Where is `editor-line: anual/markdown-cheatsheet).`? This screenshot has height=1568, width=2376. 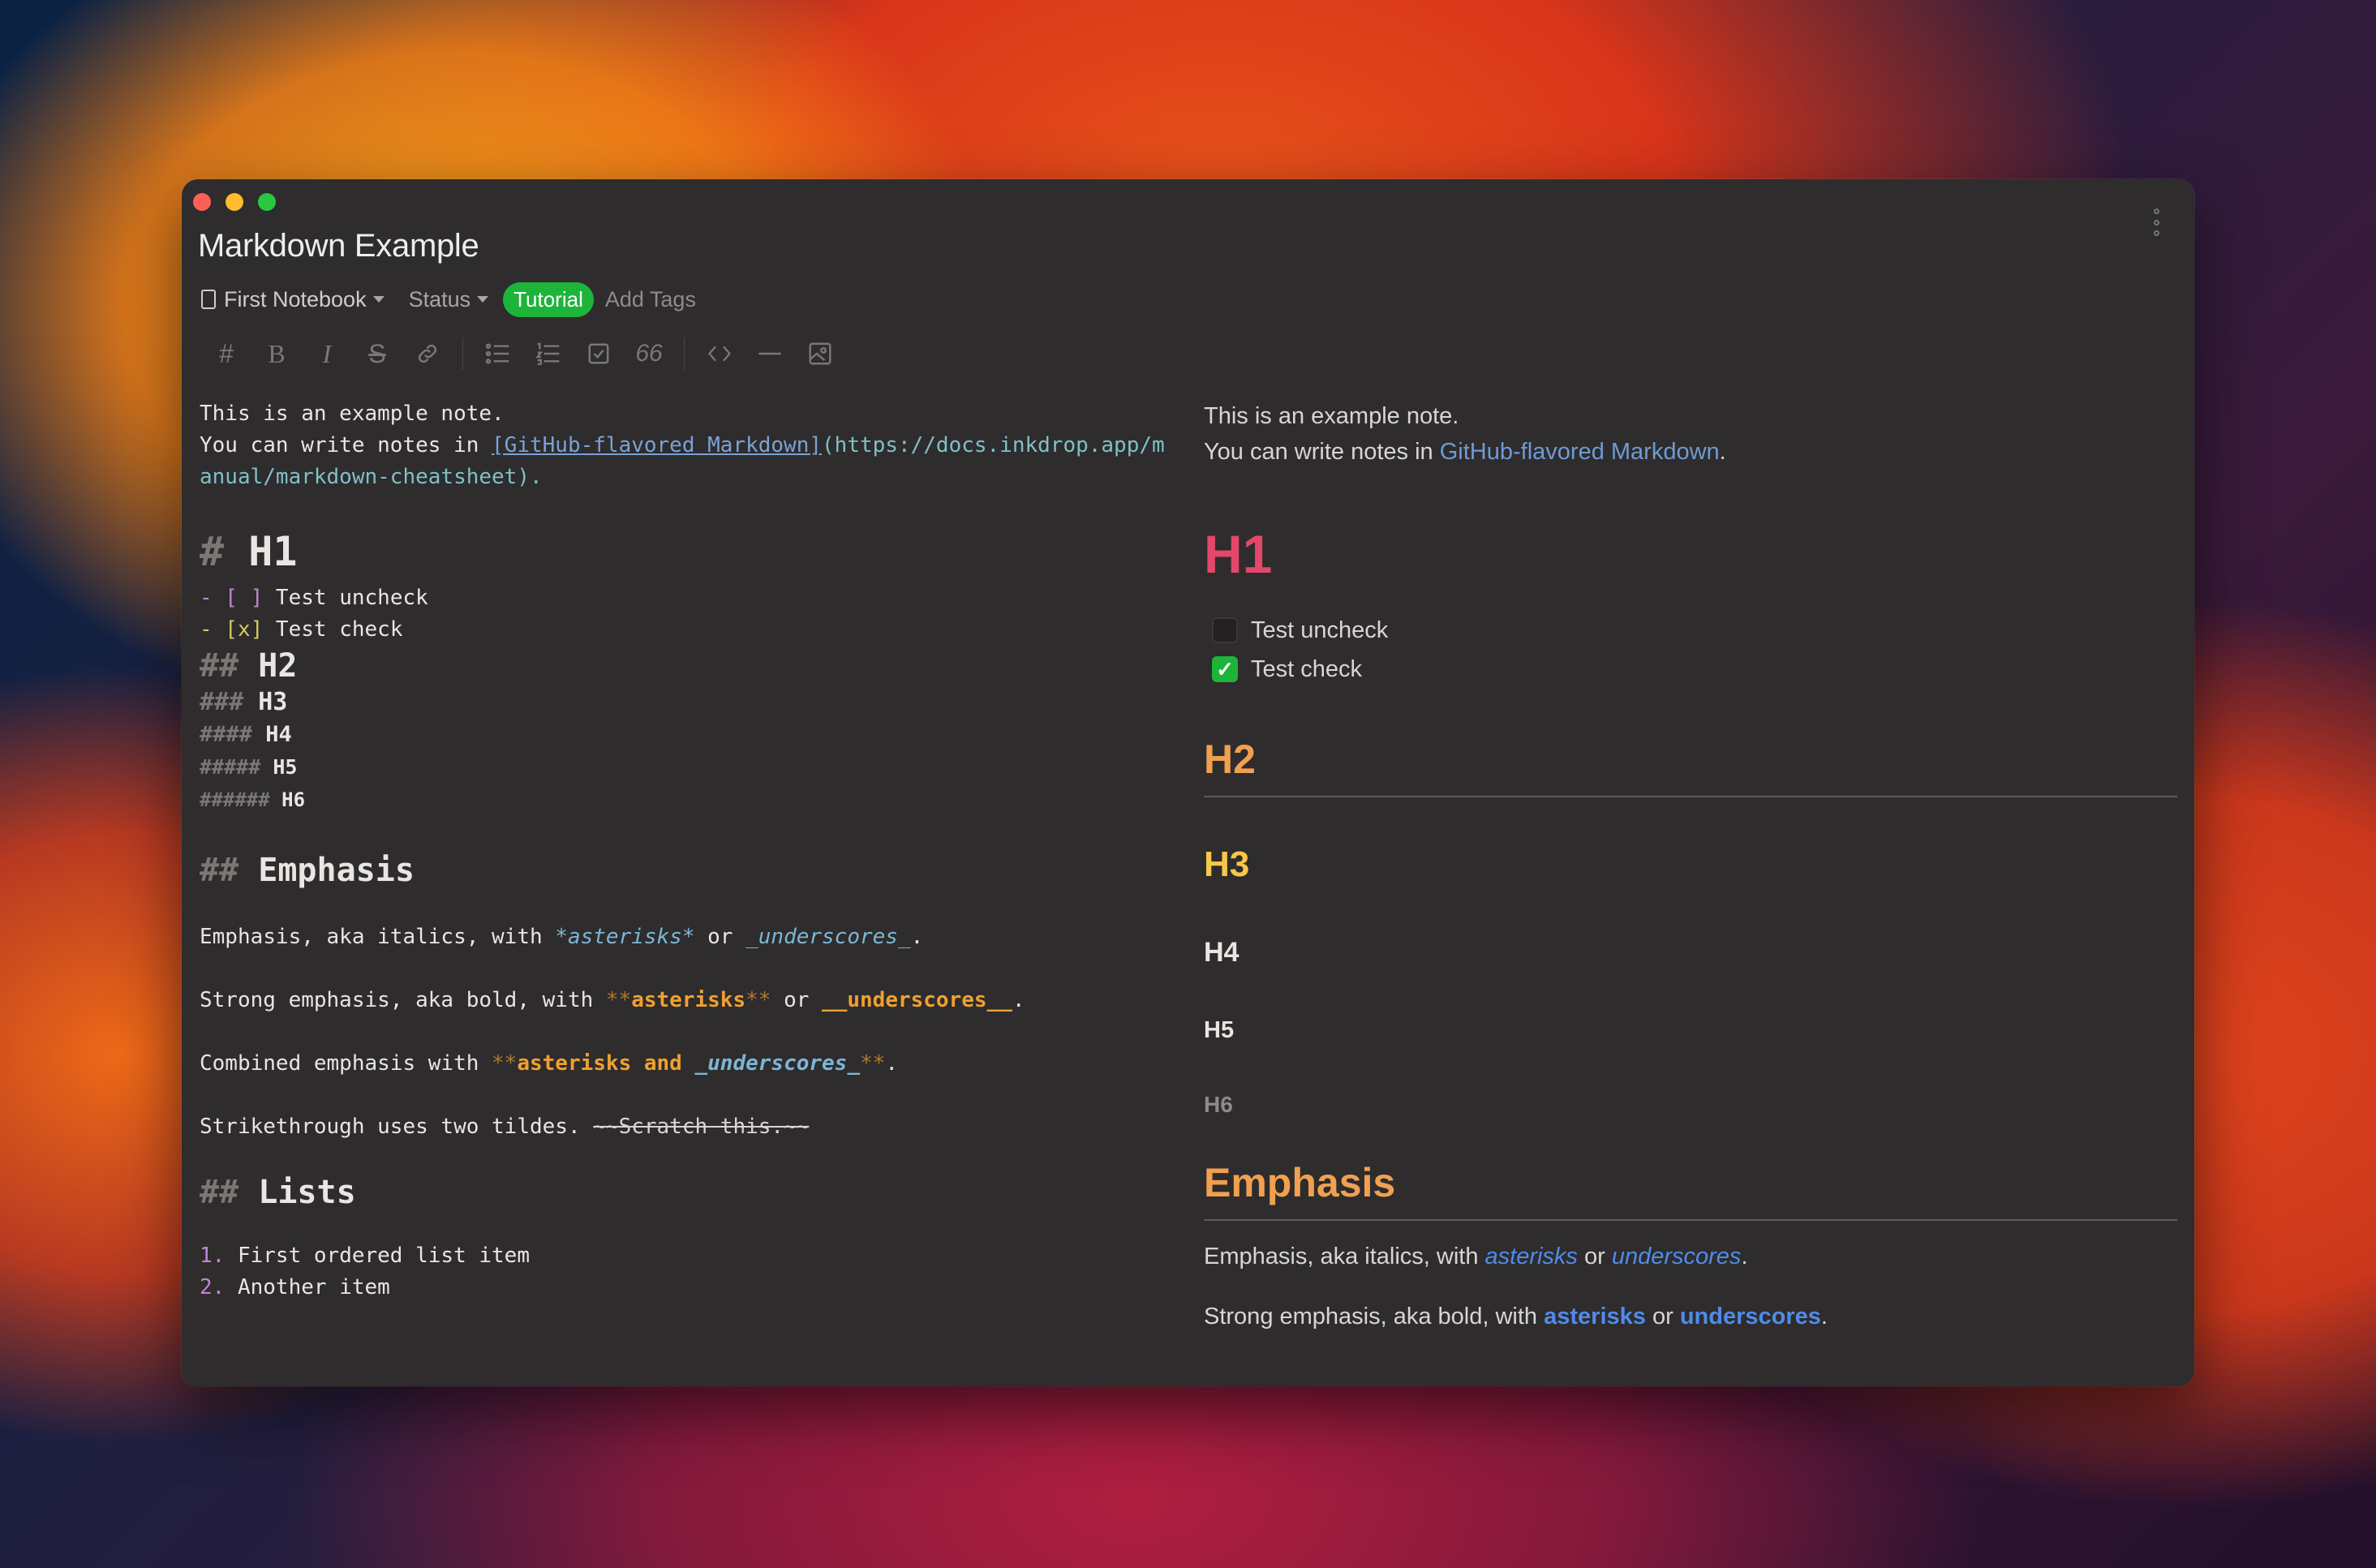 editor-line: anual/markdown-cheatsheet). is located at coordinates (371, 477).